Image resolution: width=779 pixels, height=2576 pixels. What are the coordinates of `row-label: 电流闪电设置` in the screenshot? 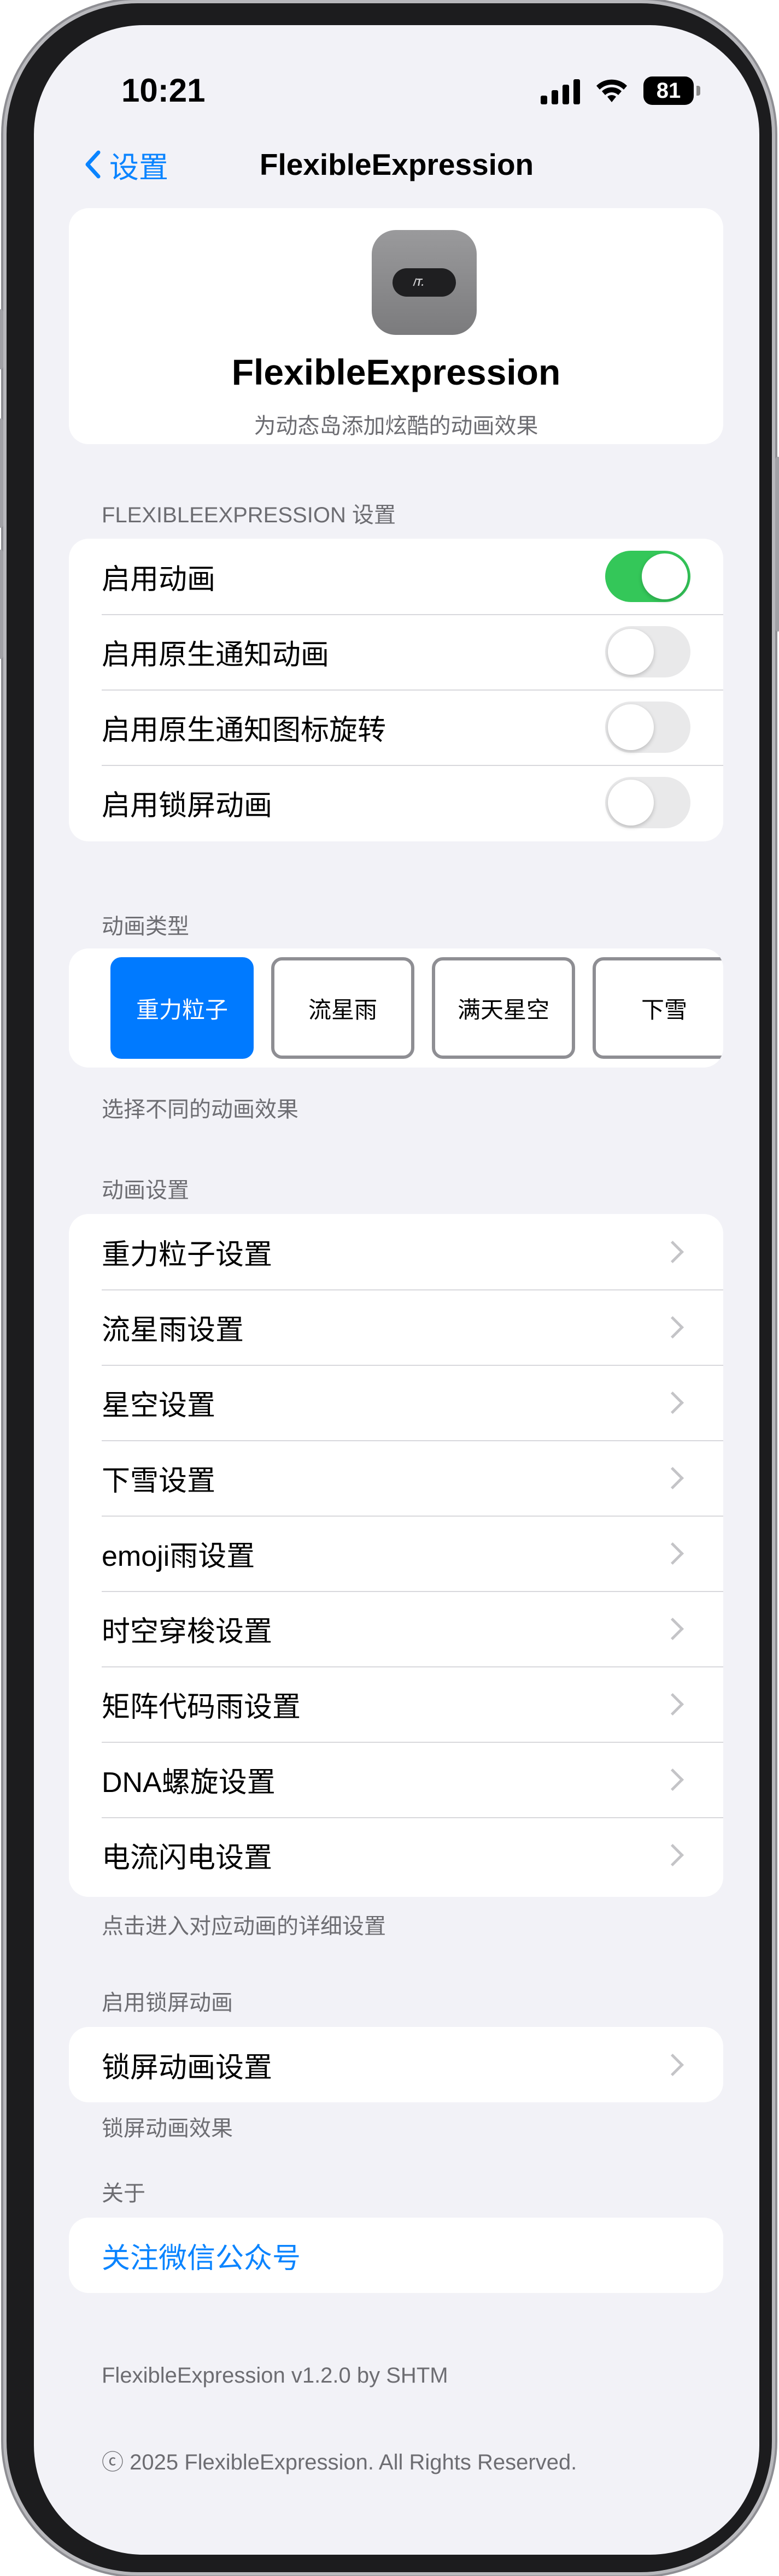 It's located at (187, 1858).